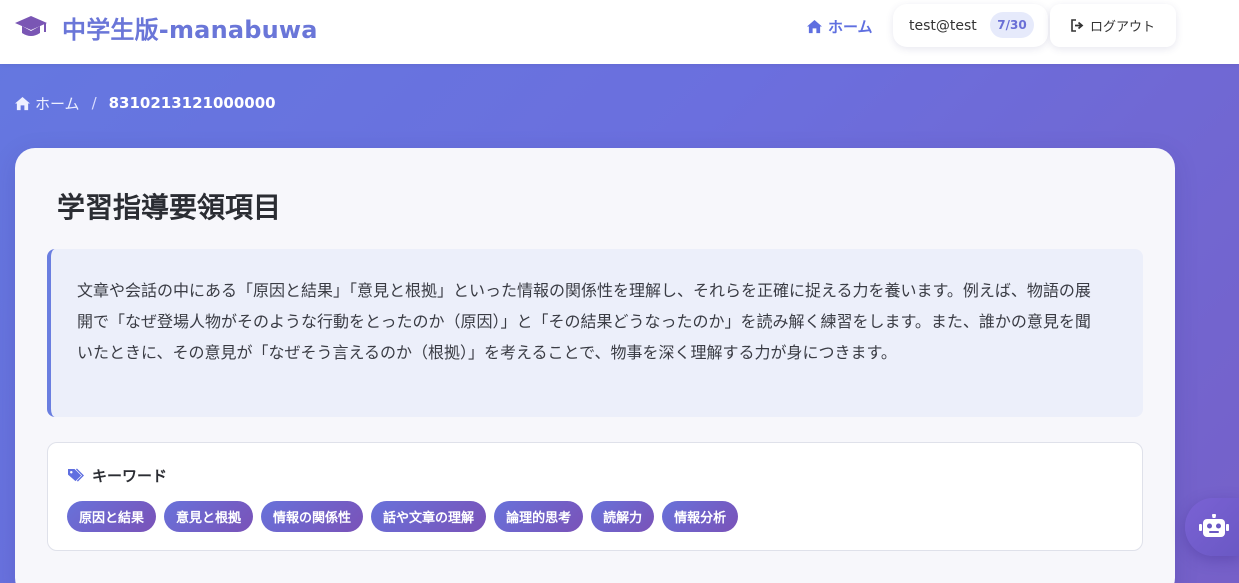 The height and width of the screenshot is (583, 1239). Describe the element at coordinates (31, 26) in the screenshot. I see `graduation-cap-icon` at that location.